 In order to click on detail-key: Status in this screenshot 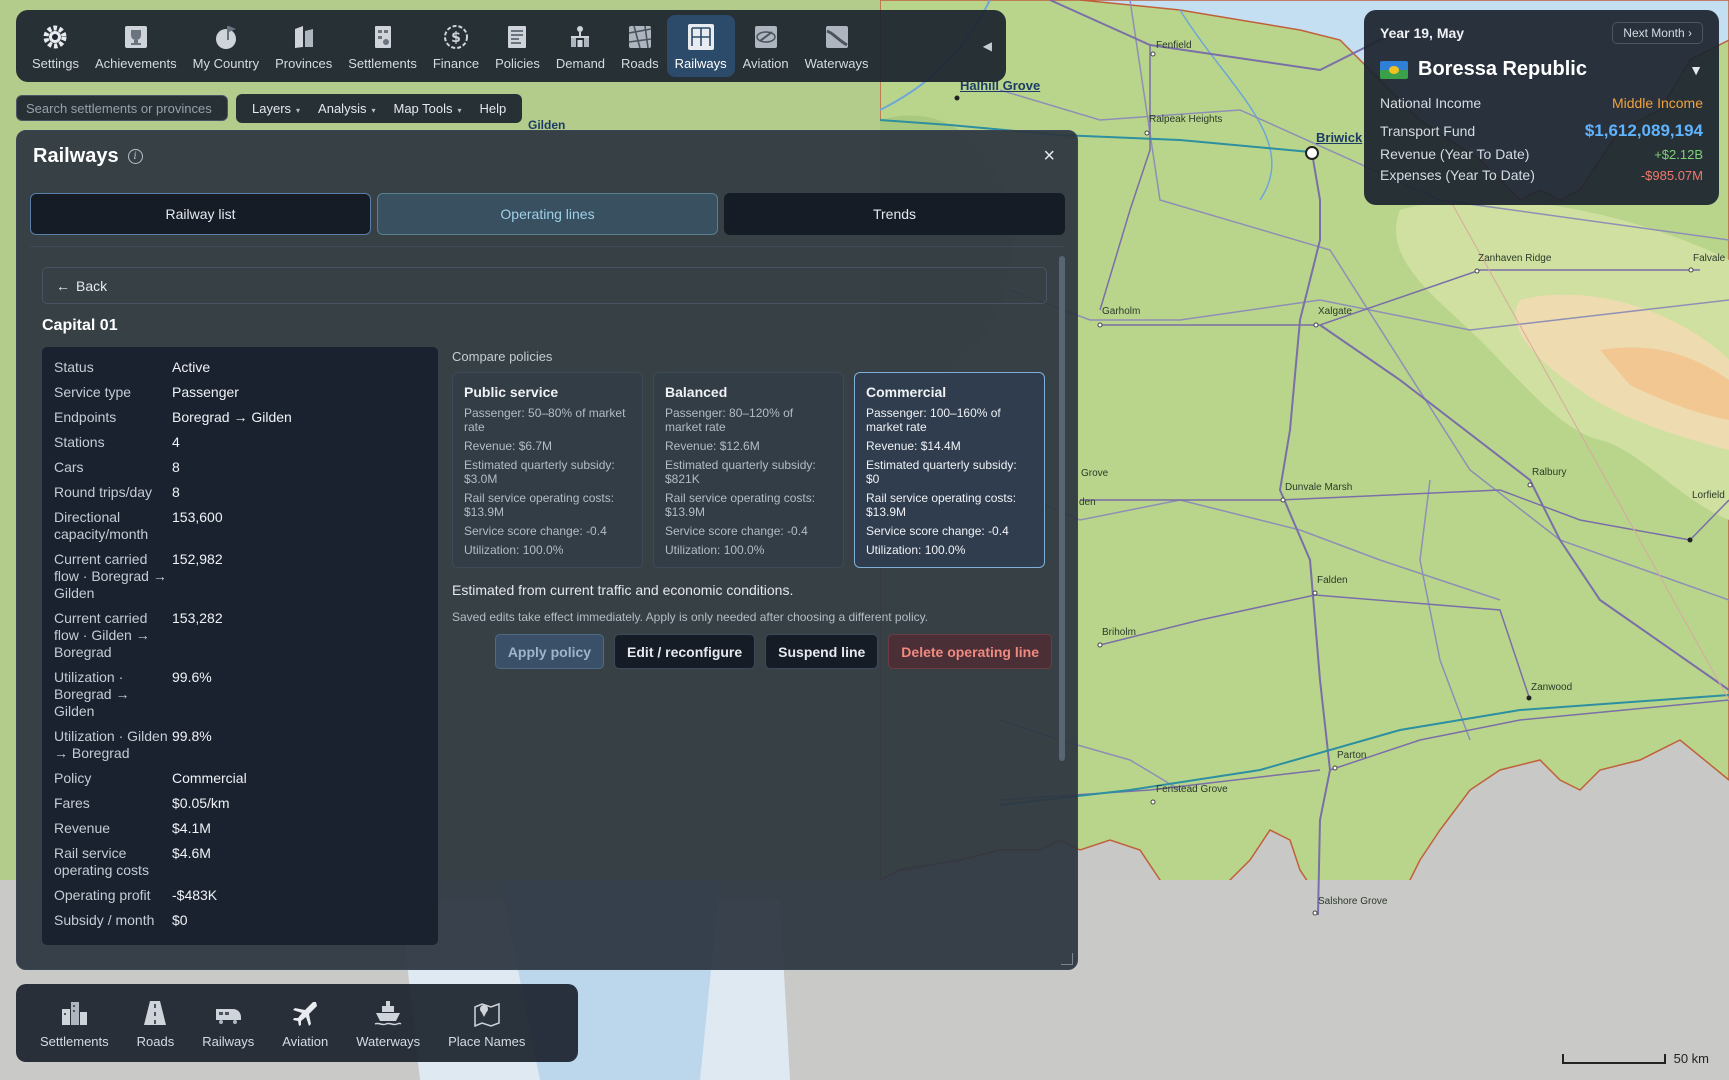, I will do `click(74, 367)`.